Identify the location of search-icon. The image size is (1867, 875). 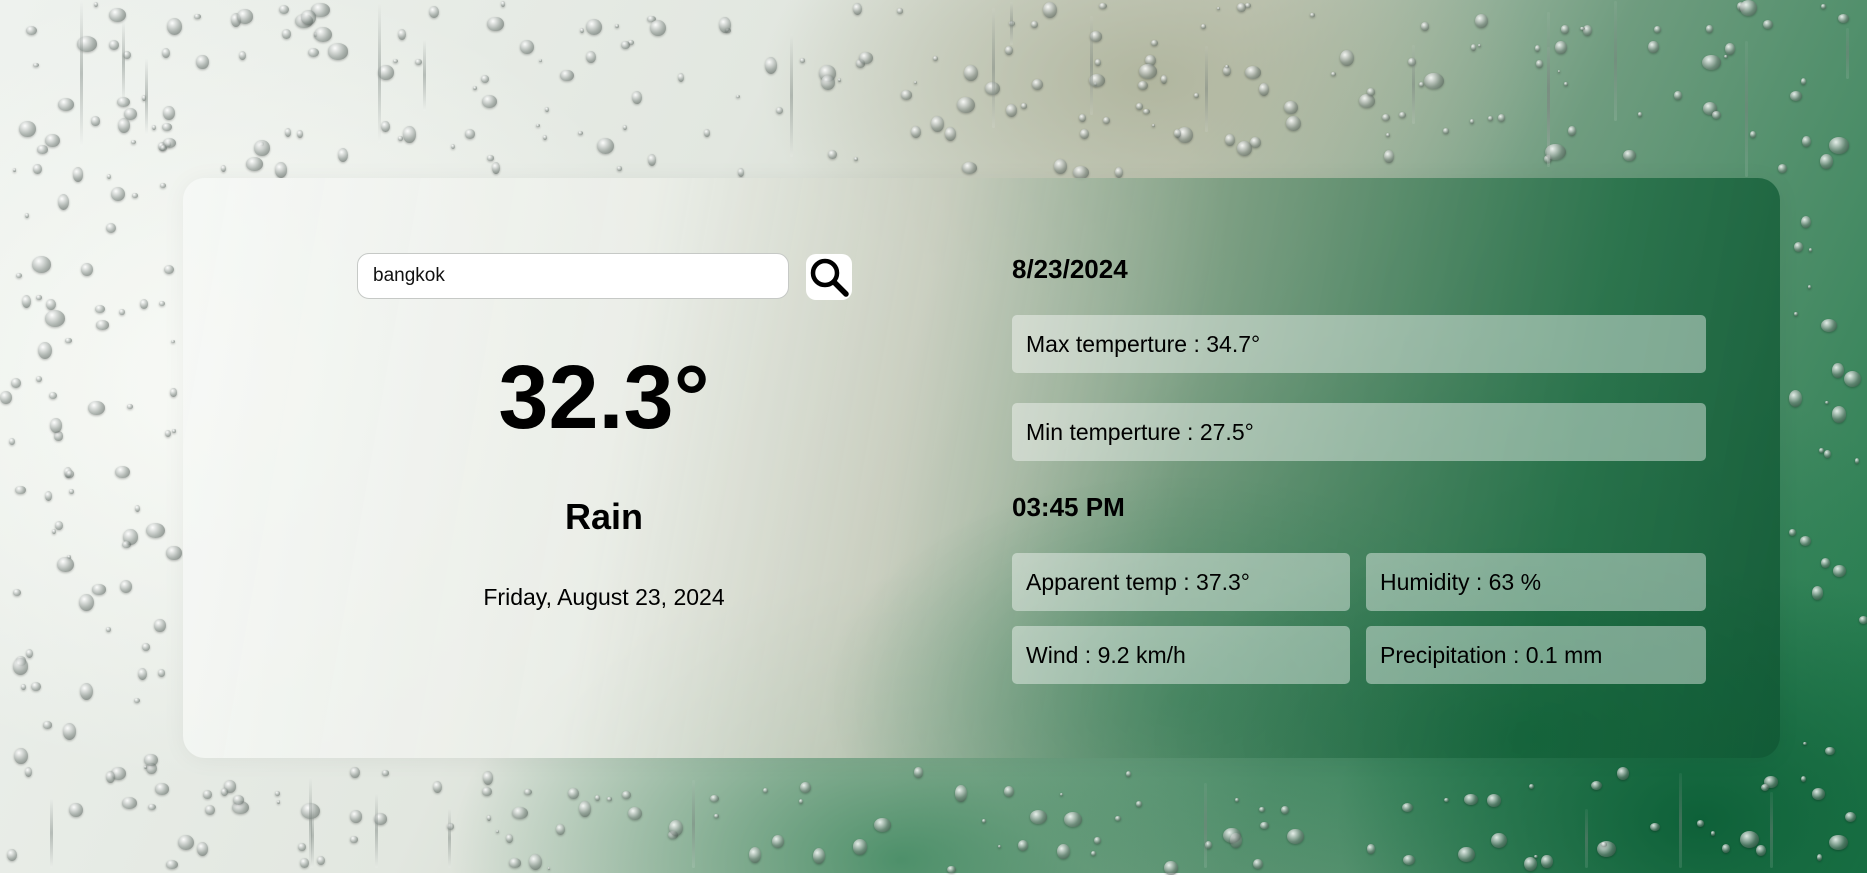
(829, 277).